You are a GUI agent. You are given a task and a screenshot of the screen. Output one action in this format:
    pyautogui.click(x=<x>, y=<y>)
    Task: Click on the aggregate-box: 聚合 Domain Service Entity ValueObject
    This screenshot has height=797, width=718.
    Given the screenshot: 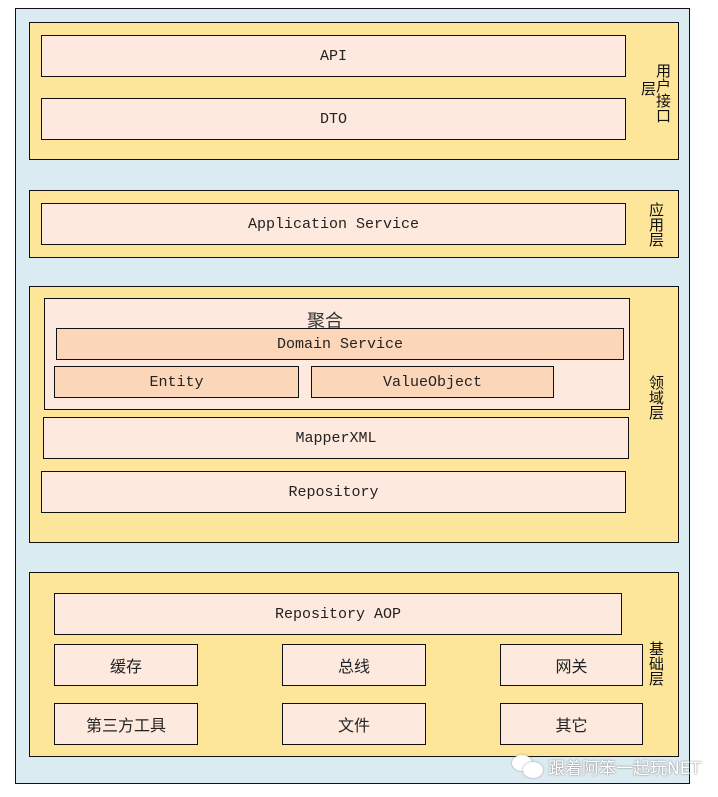 What is the action you would take?
    pyautogui.click(x=337, y=354)
    